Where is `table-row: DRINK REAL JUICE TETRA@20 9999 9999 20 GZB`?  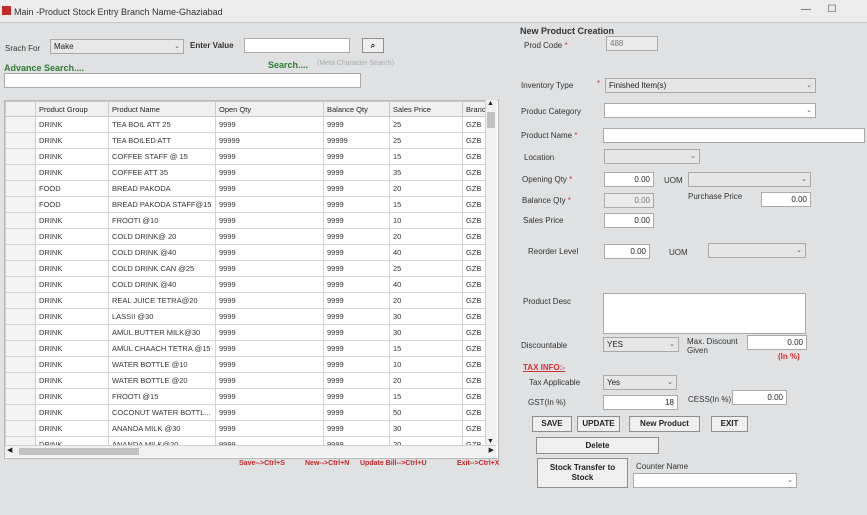 table-row: DRINK REAL JUICE TETRA@20 9999 9999 20 GZB is located at coordinates (246, 300).